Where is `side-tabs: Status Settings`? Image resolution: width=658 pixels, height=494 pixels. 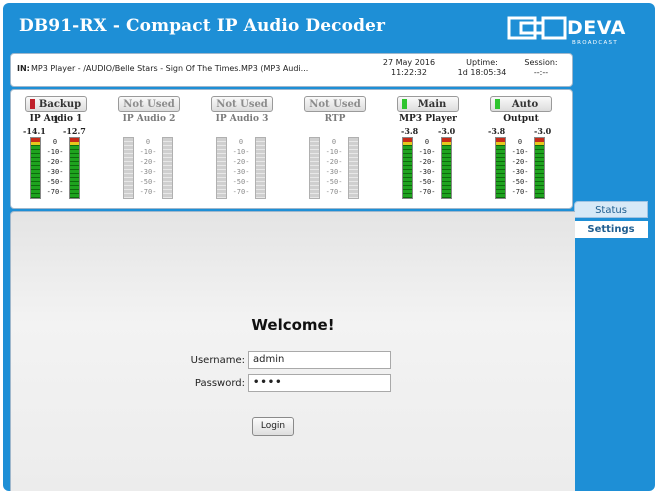
side-tabs: Status Settings is located at coordinates (614, 272).